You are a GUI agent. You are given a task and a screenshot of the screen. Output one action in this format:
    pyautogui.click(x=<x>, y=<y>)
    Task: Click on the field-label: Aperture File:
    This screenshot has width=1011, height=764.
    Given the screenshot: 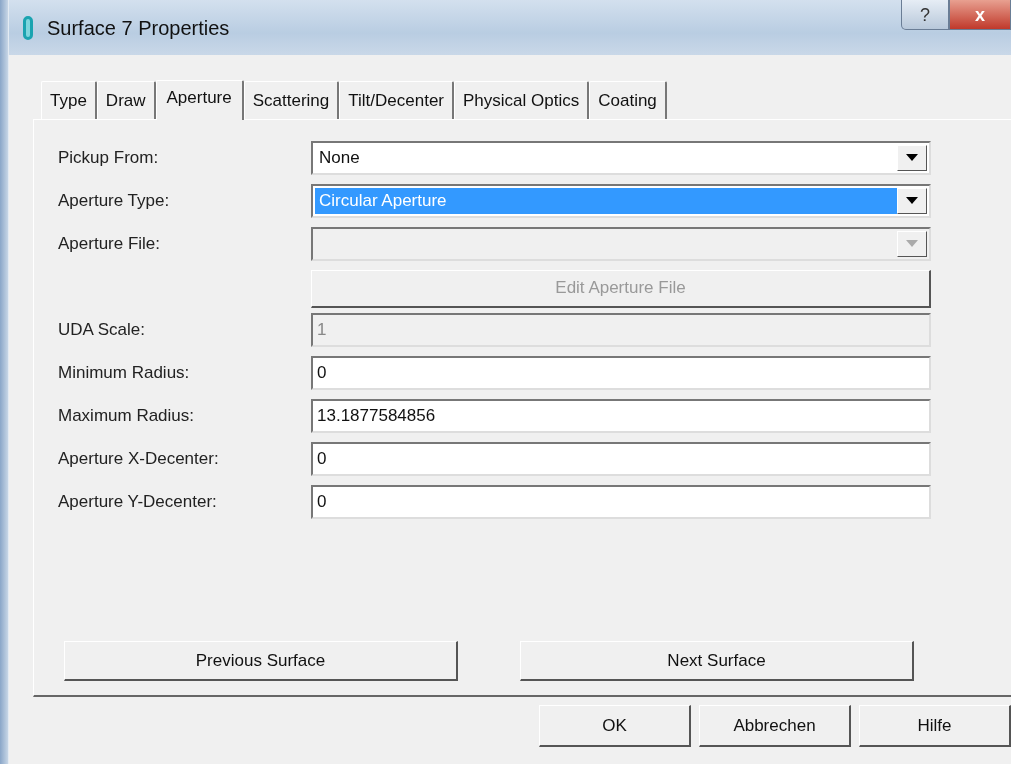 What is the action you would take?
    pyautogui.click(x=110, y=243)
    